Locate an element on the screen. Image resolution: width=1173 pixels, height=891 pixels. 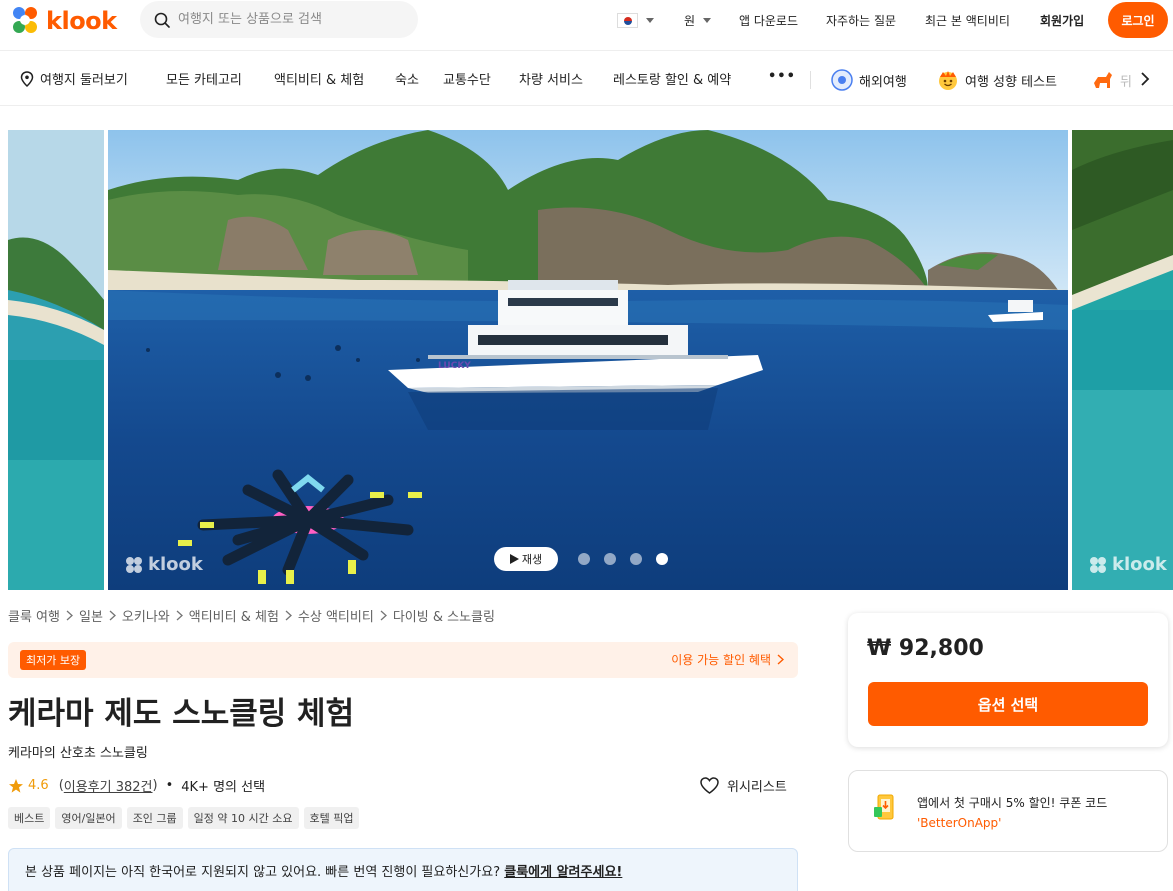
more-menu-button: ••• is located at coordinates (782, 76).